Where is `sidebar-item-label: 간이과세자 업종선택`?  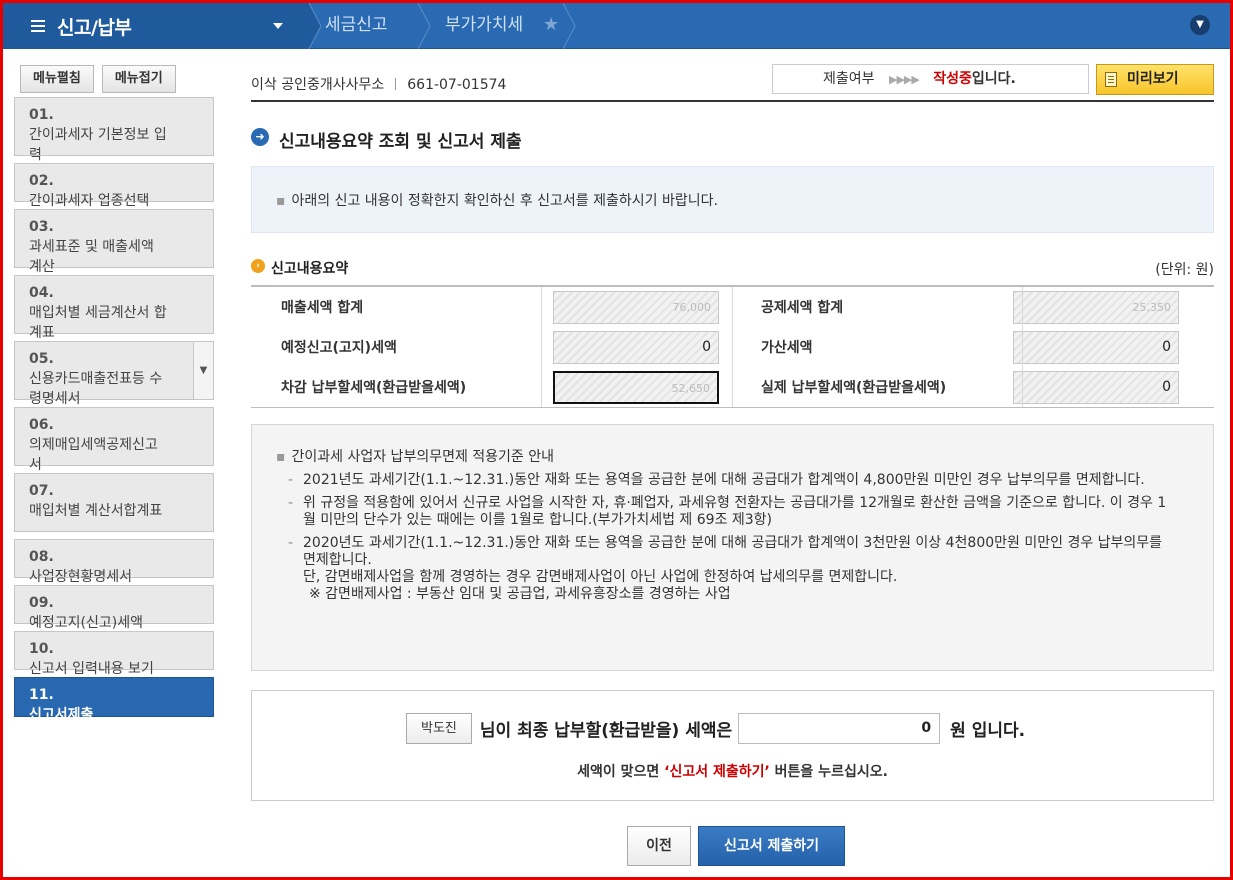 sidebar-item-label: 간이과세자 업종선택 is located at coordinates (89, 201).